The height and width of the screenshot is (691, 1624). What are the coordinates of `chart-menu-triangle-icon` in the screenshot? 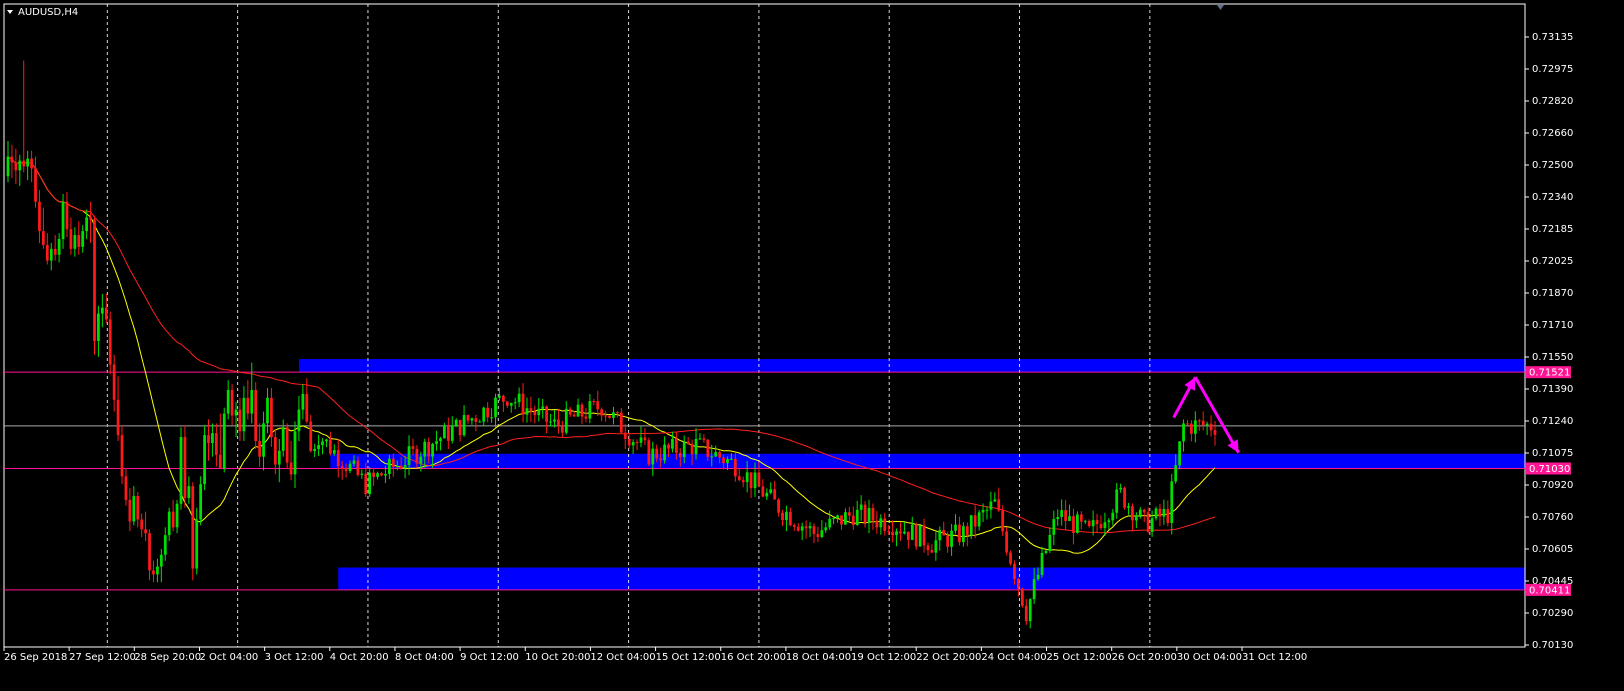 It's located at (10, 12).